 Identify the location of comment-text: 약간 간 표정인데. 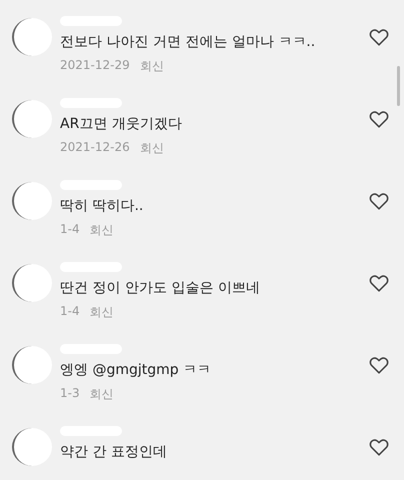
(114, 452).